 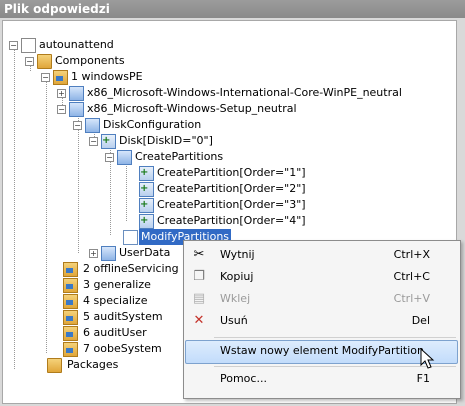 I want to click on tree-node-create-partition: CreatePartition[Order="1"], so click(x=219, y=173).